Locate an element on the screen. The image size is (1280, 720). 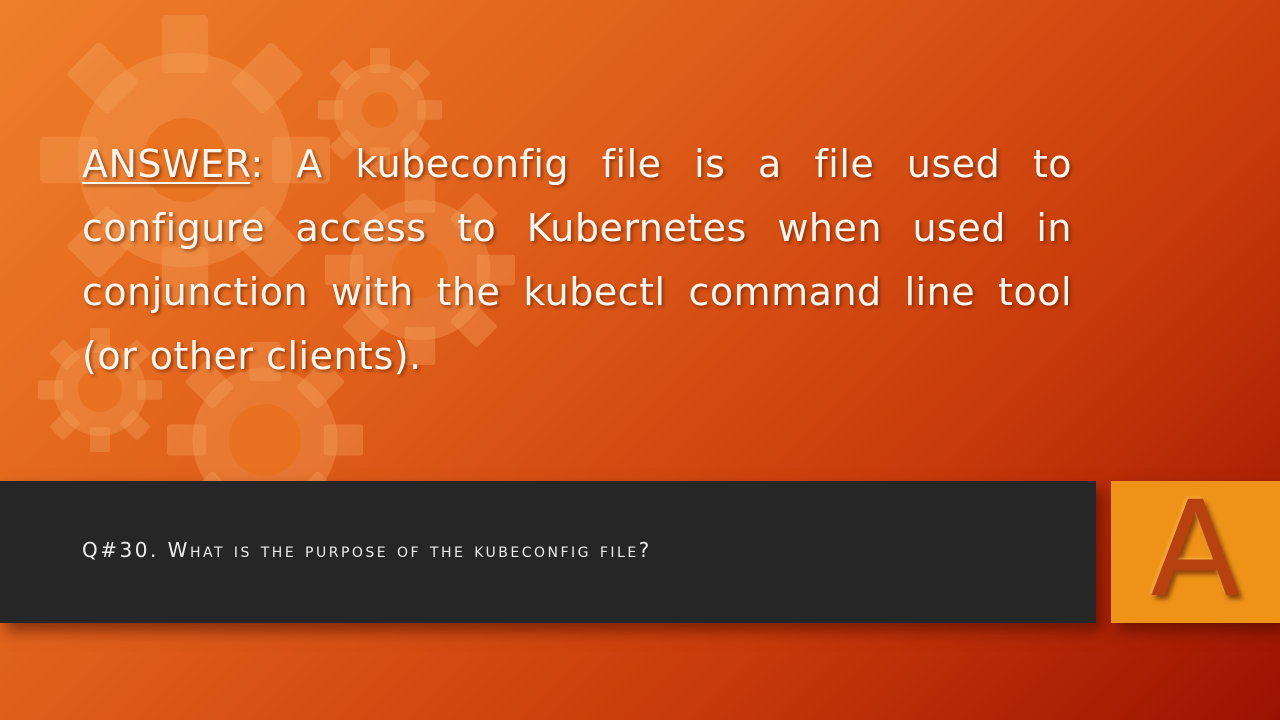
answer-label: ANSWER is located at coordinates (166, 164).